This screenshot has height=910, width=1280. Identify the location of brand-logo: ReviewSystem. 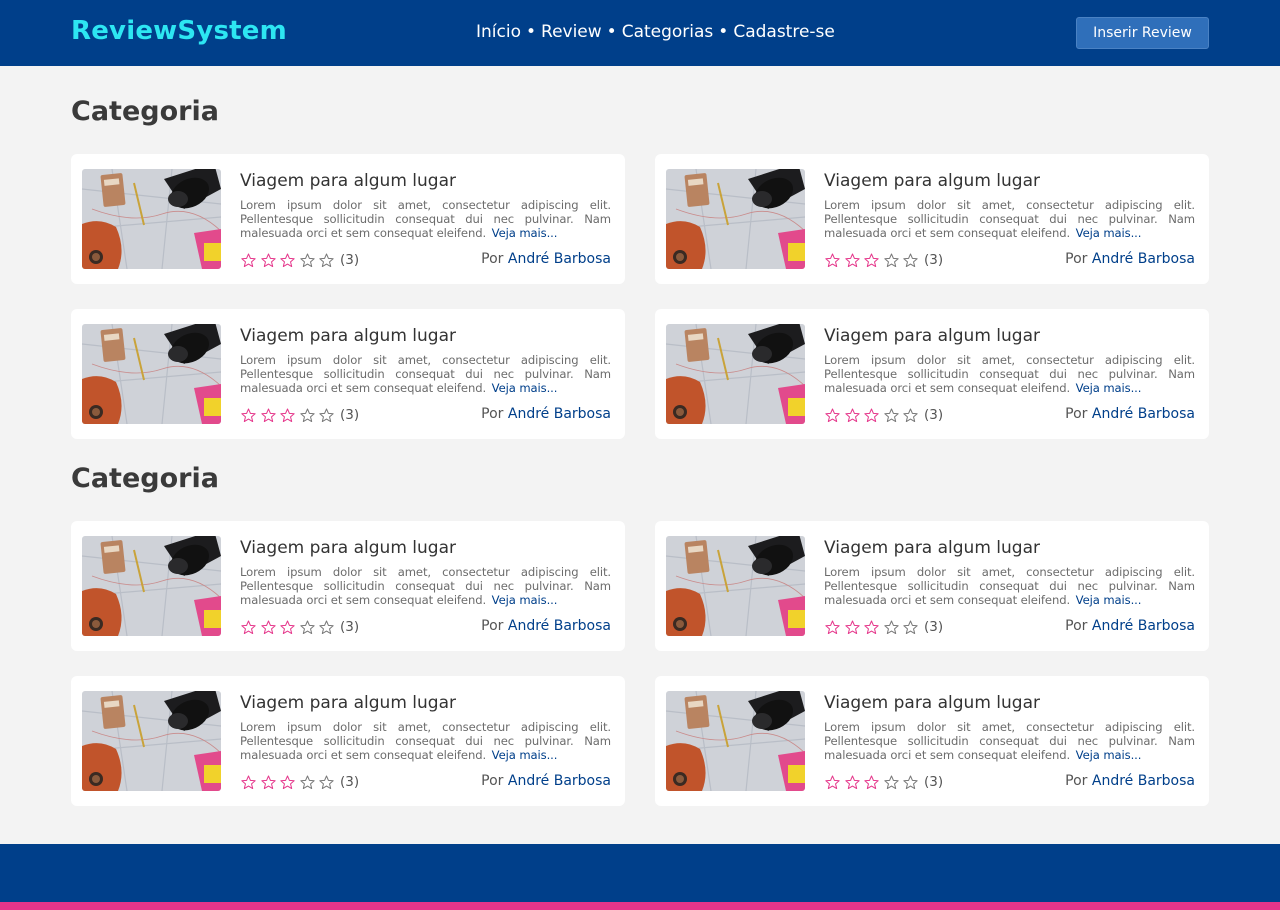
(179, 31).